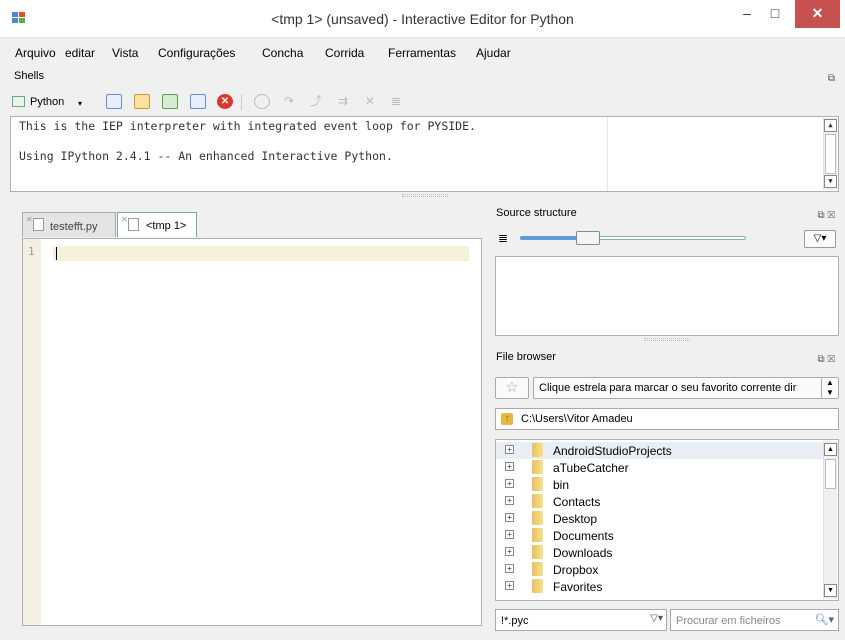  I want to click on terminate-shell-icon: ✕, so click(225, 101).